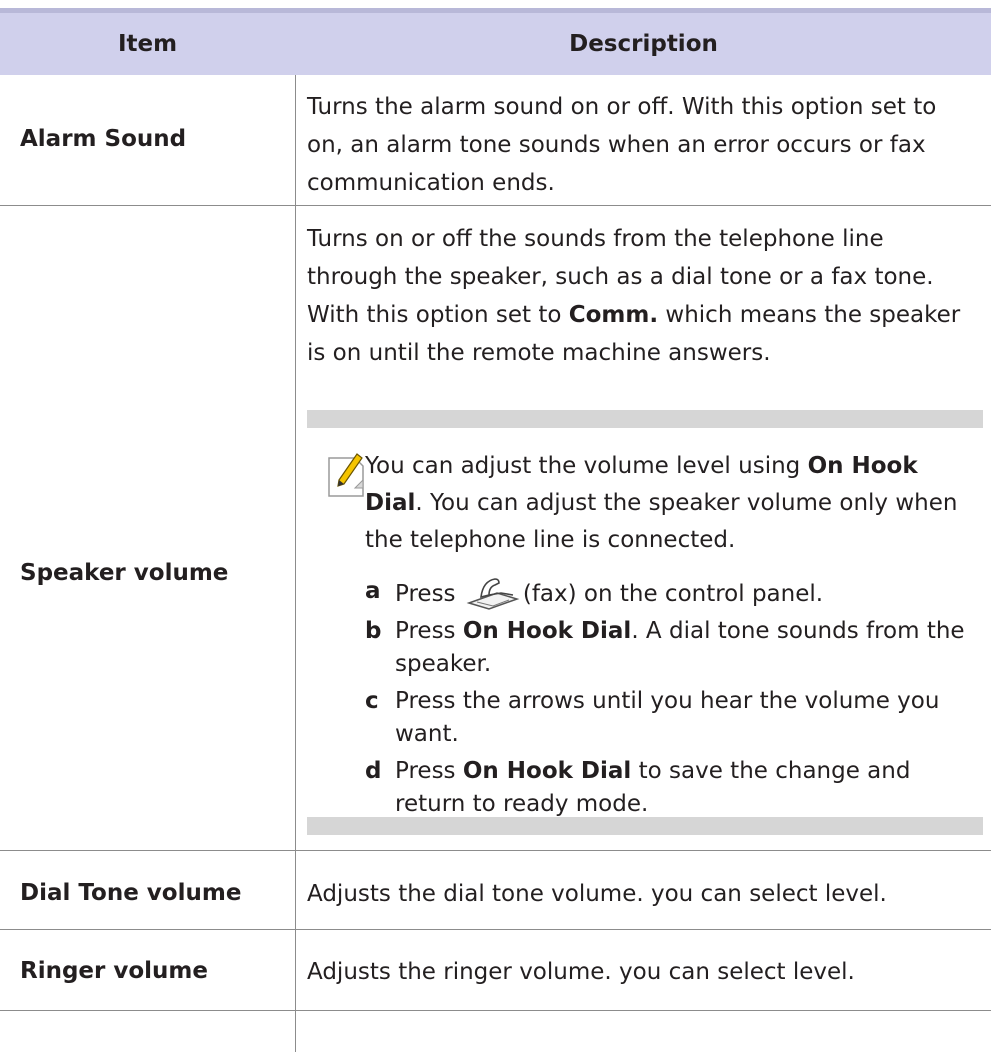  I want to click on table-header: Item Description, so click(495, 44).